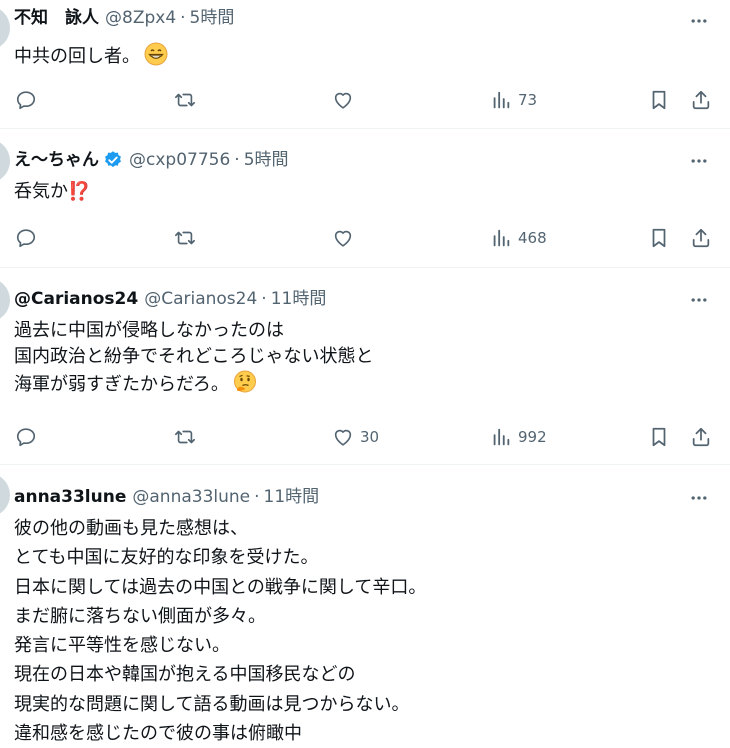  I want to click on author-name: 不知 詠人, so click(56, 18).